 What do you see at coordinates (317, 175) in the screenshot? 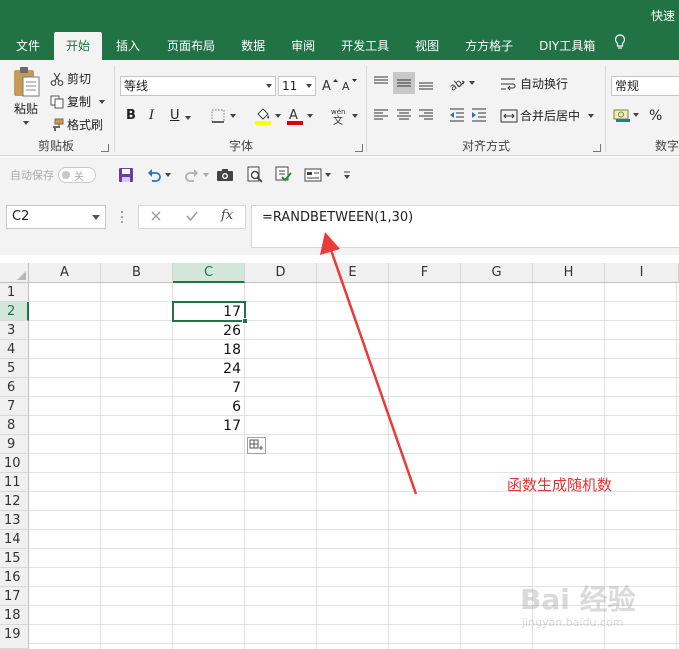
I see `form-button` at bounding box center [317, 175].